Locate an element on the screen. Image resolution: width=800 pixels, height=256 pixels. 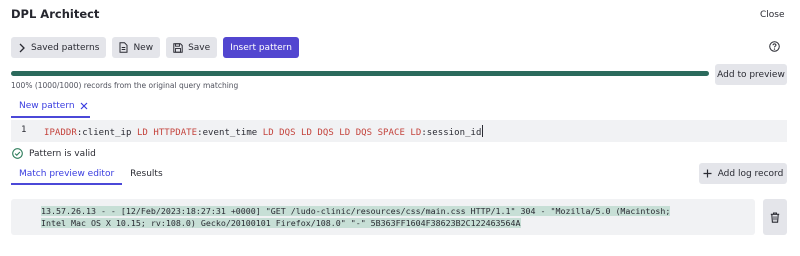
line-number: 1 is located at coordinates (24, 130).